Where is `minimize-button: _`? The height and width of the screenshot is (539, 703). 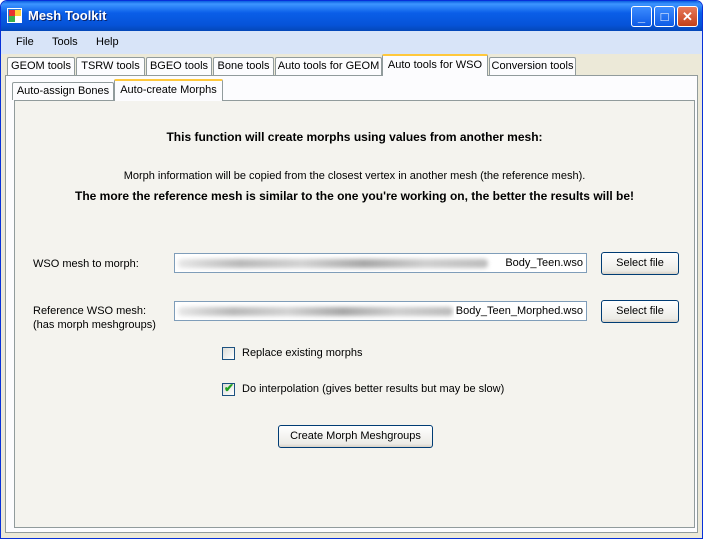
minimize-button: _ is located at coordinates (641, 16).